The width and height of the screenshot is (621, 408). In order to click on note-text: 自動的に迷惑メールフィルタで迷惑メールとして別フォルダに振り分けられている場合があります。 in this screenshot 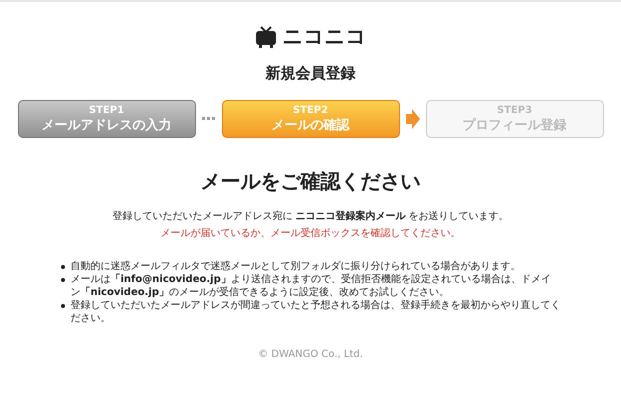, I will do `click(295, 266)`.